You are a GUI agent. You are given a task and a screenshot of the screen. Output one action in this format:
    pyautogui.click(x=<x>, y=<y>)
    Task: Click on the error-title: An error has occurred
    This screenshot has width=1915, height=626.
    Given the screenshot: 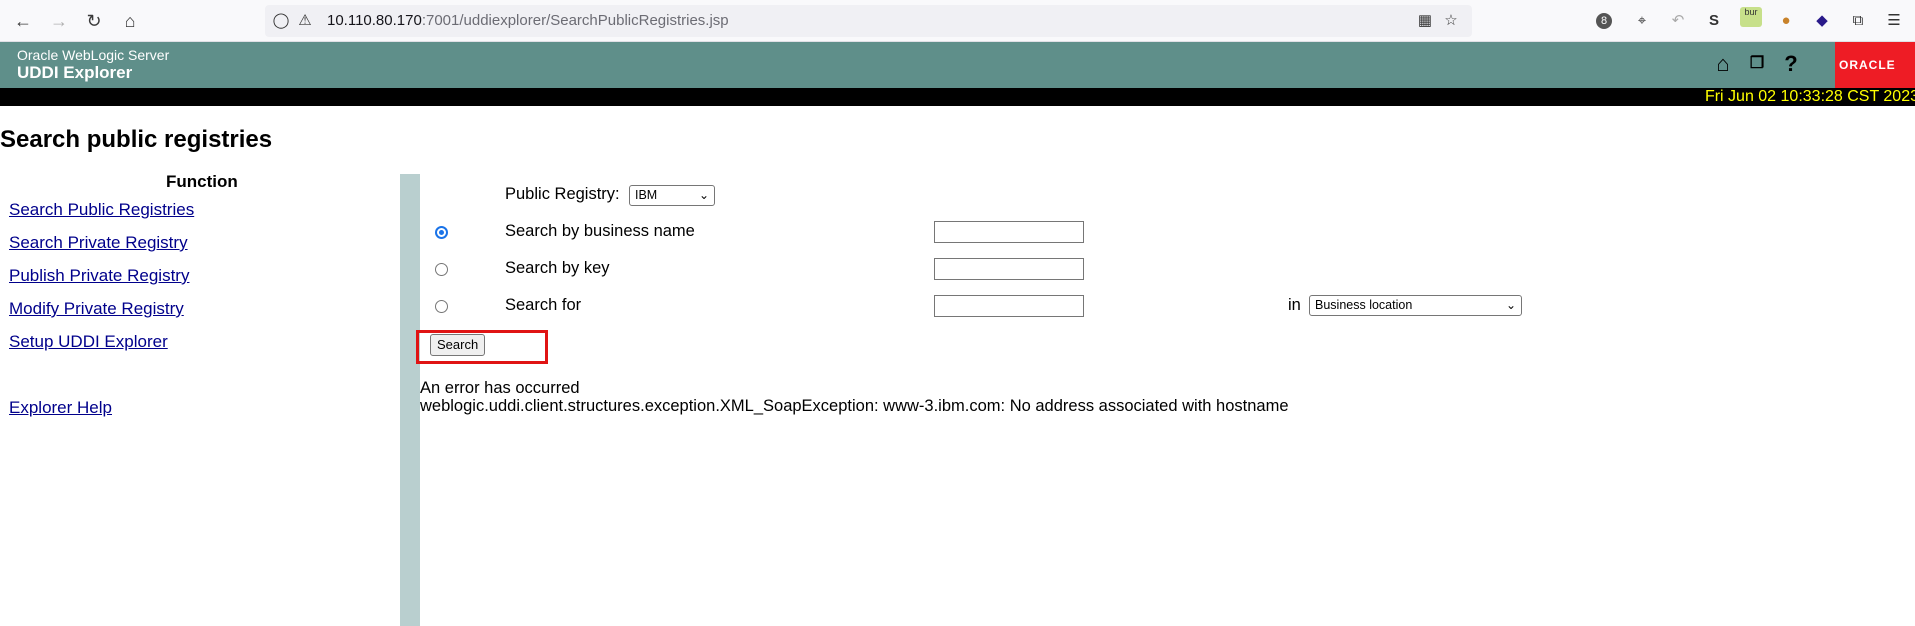 What is the action you would take?
    pyautogui.click(x=500, y=388)
    